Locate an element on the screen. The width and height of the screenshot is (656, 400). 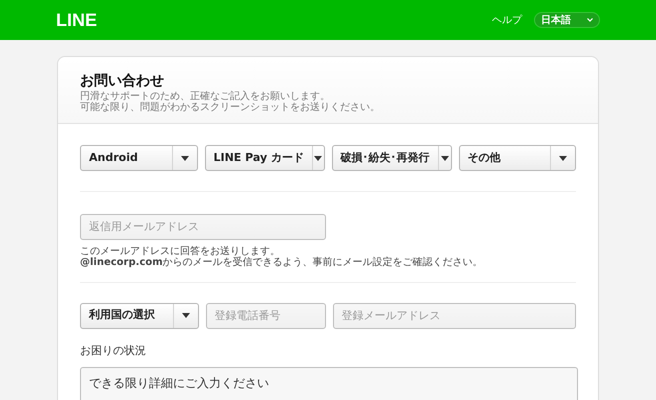
situation-label: お困りの状況 is located at coordinates (113, 350).